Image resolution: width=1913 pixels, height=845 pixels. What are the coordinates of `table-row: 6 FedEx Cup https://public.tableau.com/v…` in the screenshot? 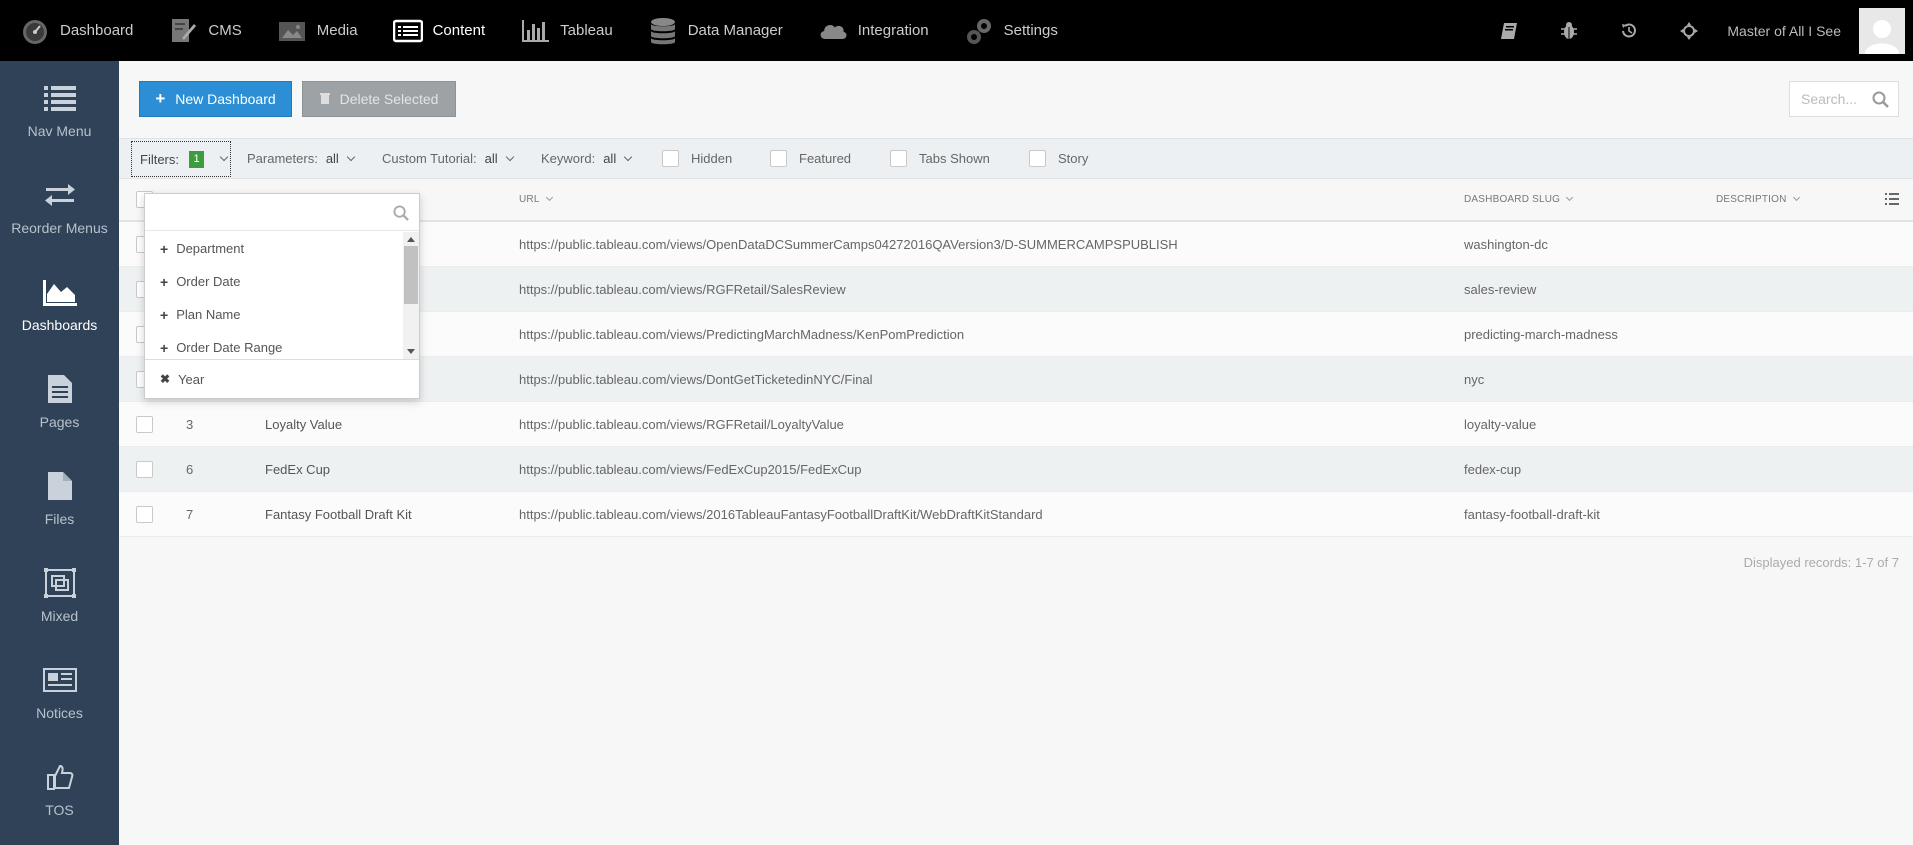 It's located at (1016, 469).